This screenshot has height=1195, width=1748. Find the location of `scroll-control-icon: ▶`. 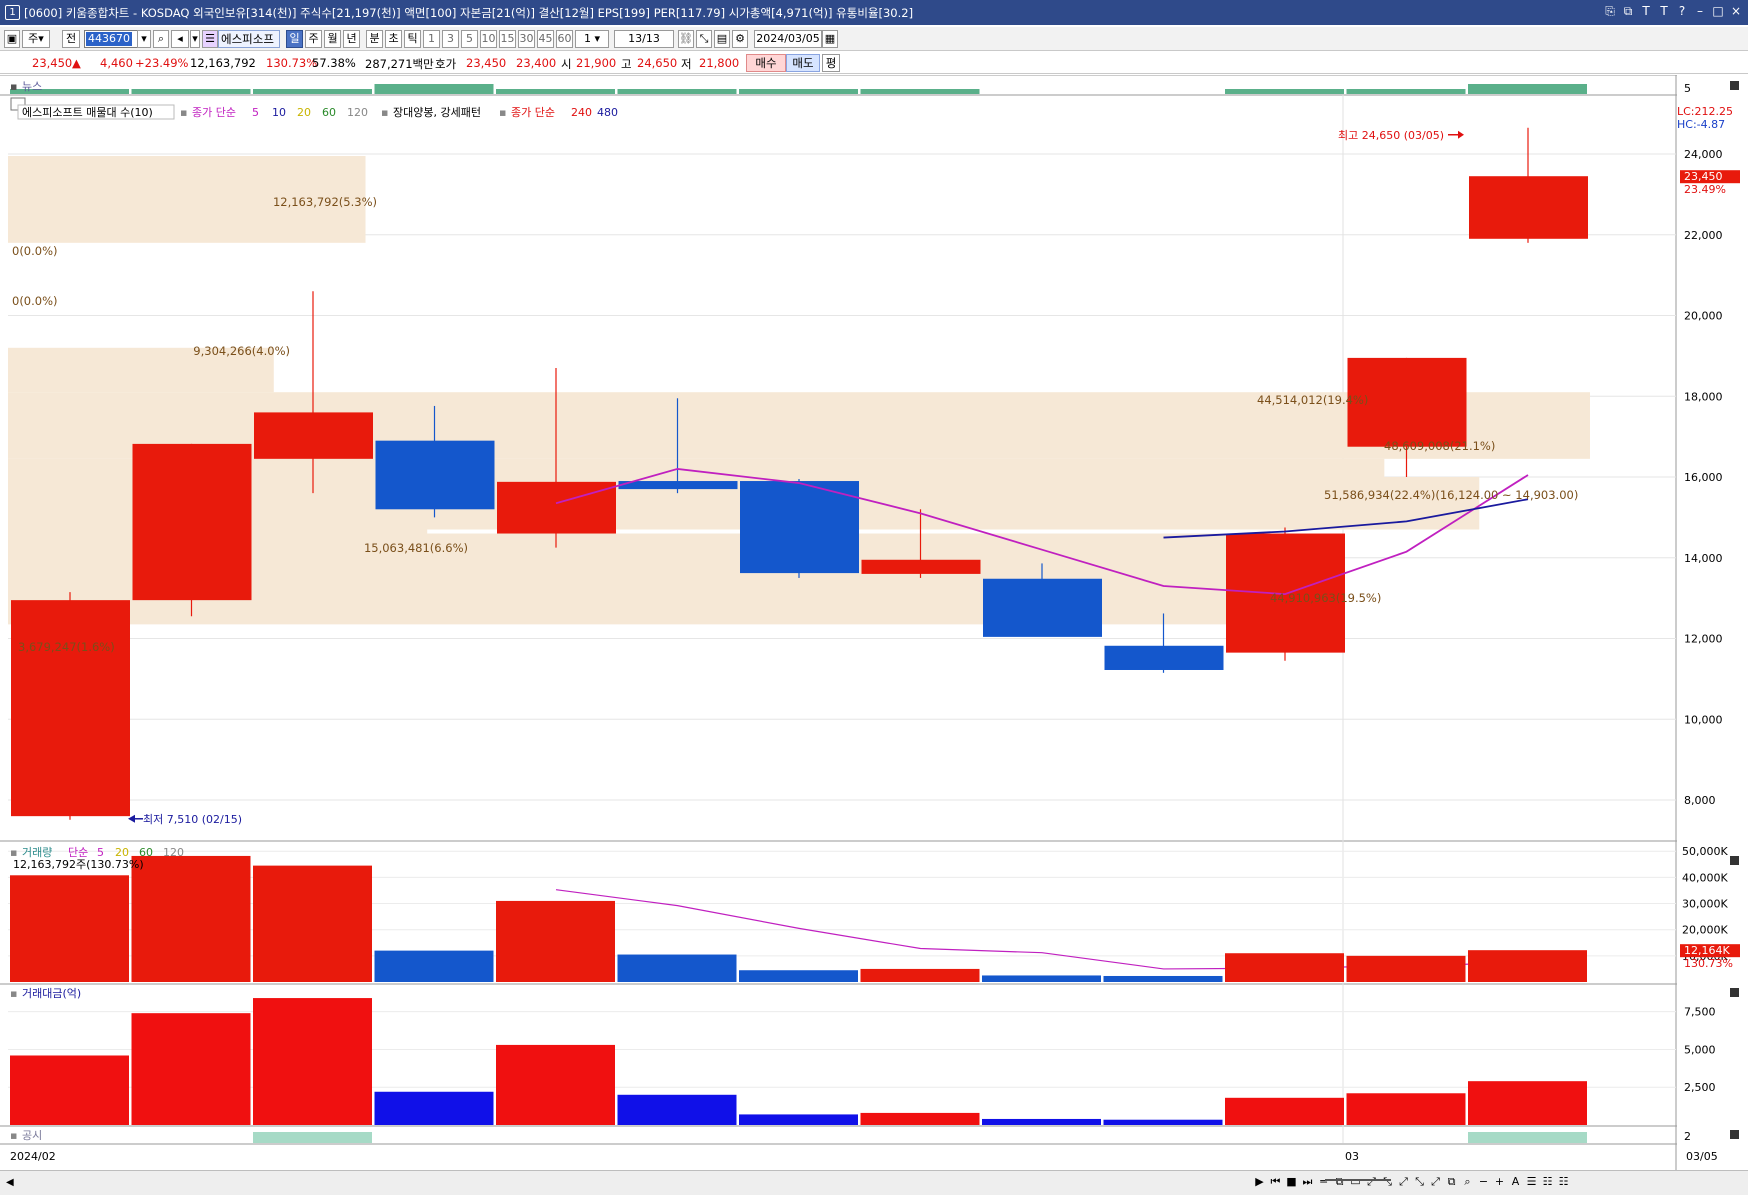

scroll-control-icon: ▶ is located at coordinates (1259, 1182).